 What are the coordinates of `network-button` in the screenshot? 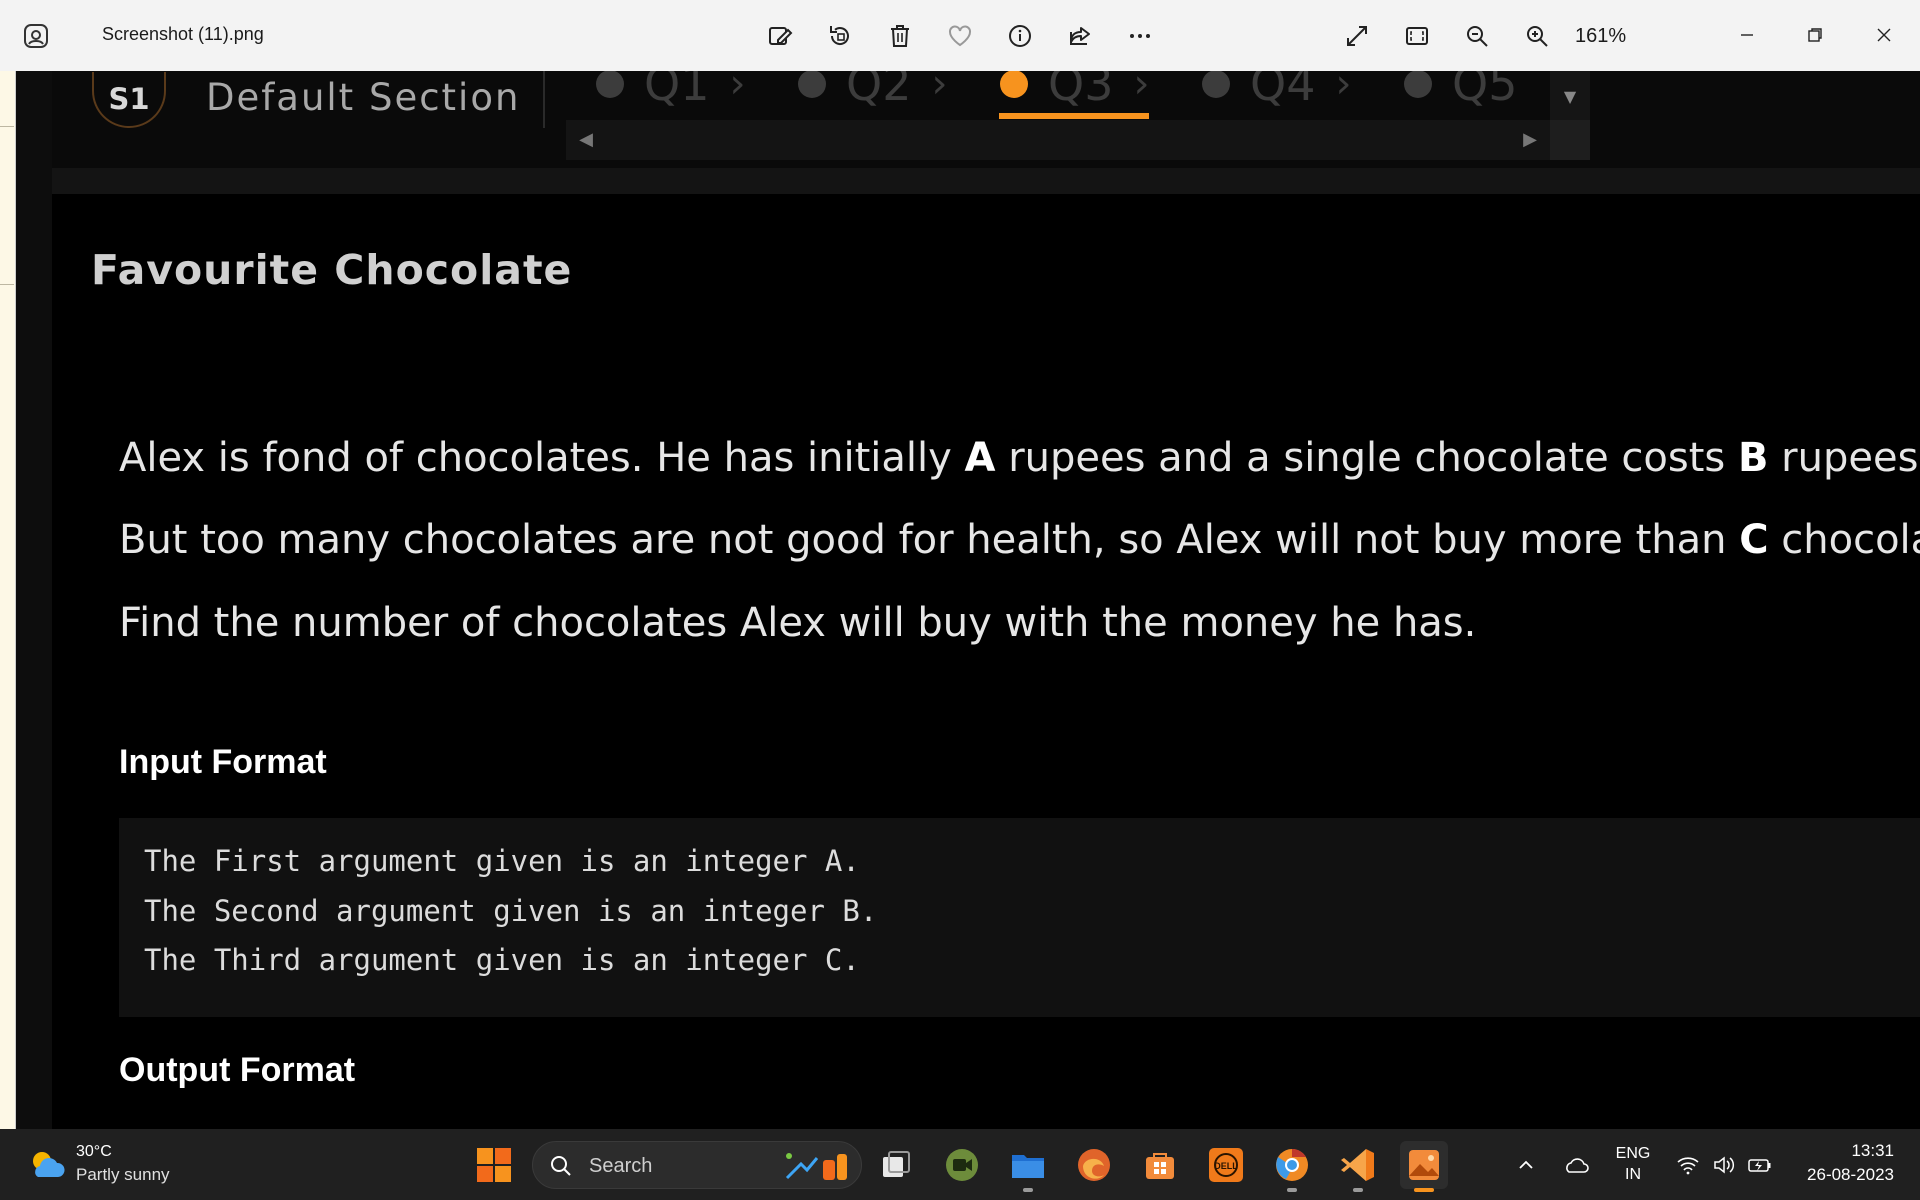 It's located at (1688, 1164).